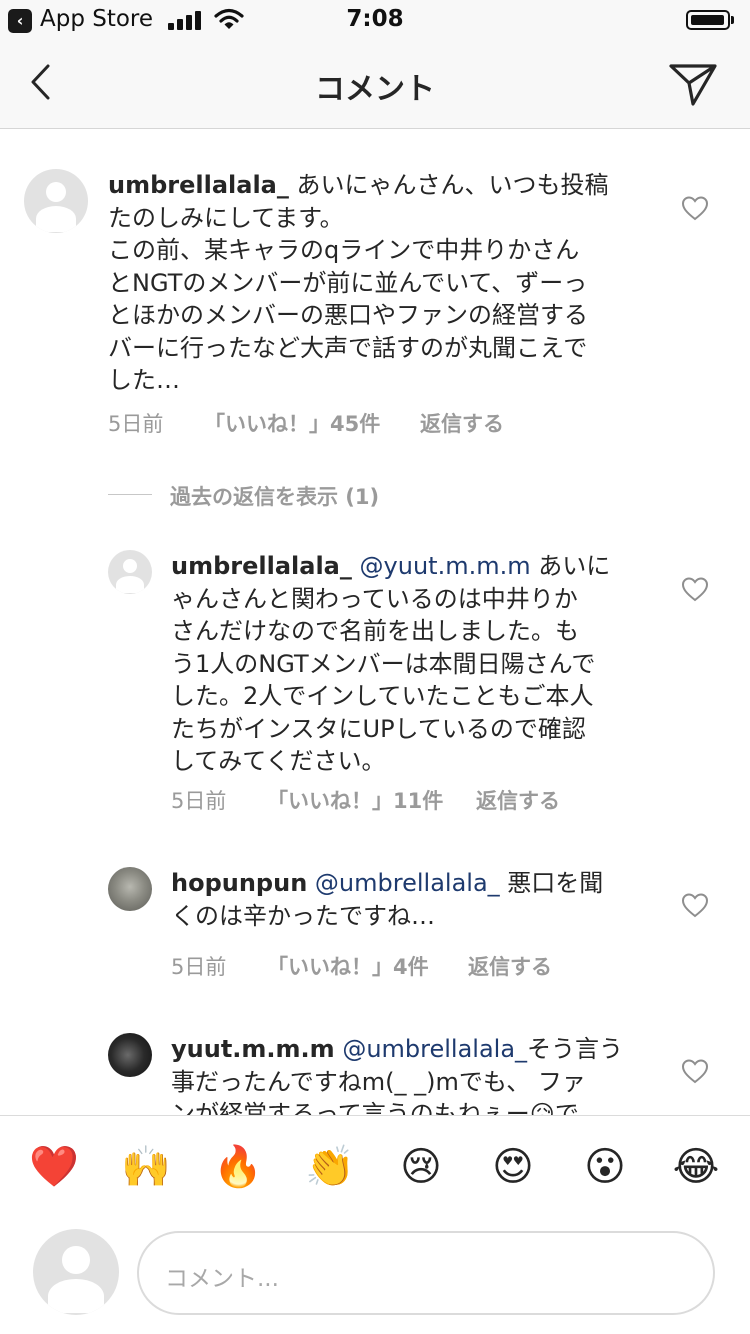  Describe the element at coordinates (348, 966) in the screenshot. I see `comment-likes-link: 「いいね！」4件` at that location.